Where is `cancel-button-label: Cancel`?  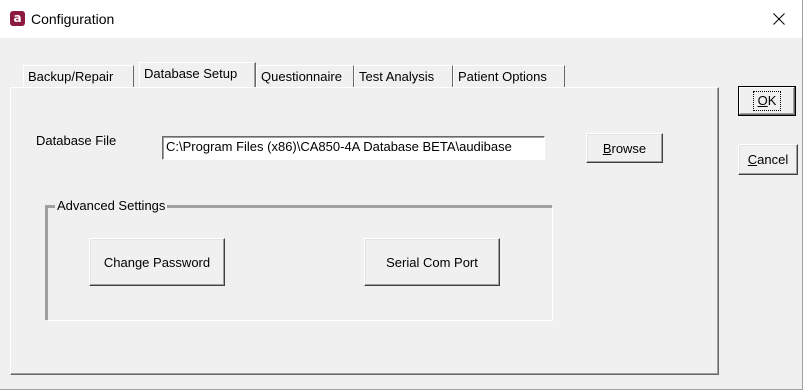 cancel-button-label: Cancel is located at coordinates (768, 159).